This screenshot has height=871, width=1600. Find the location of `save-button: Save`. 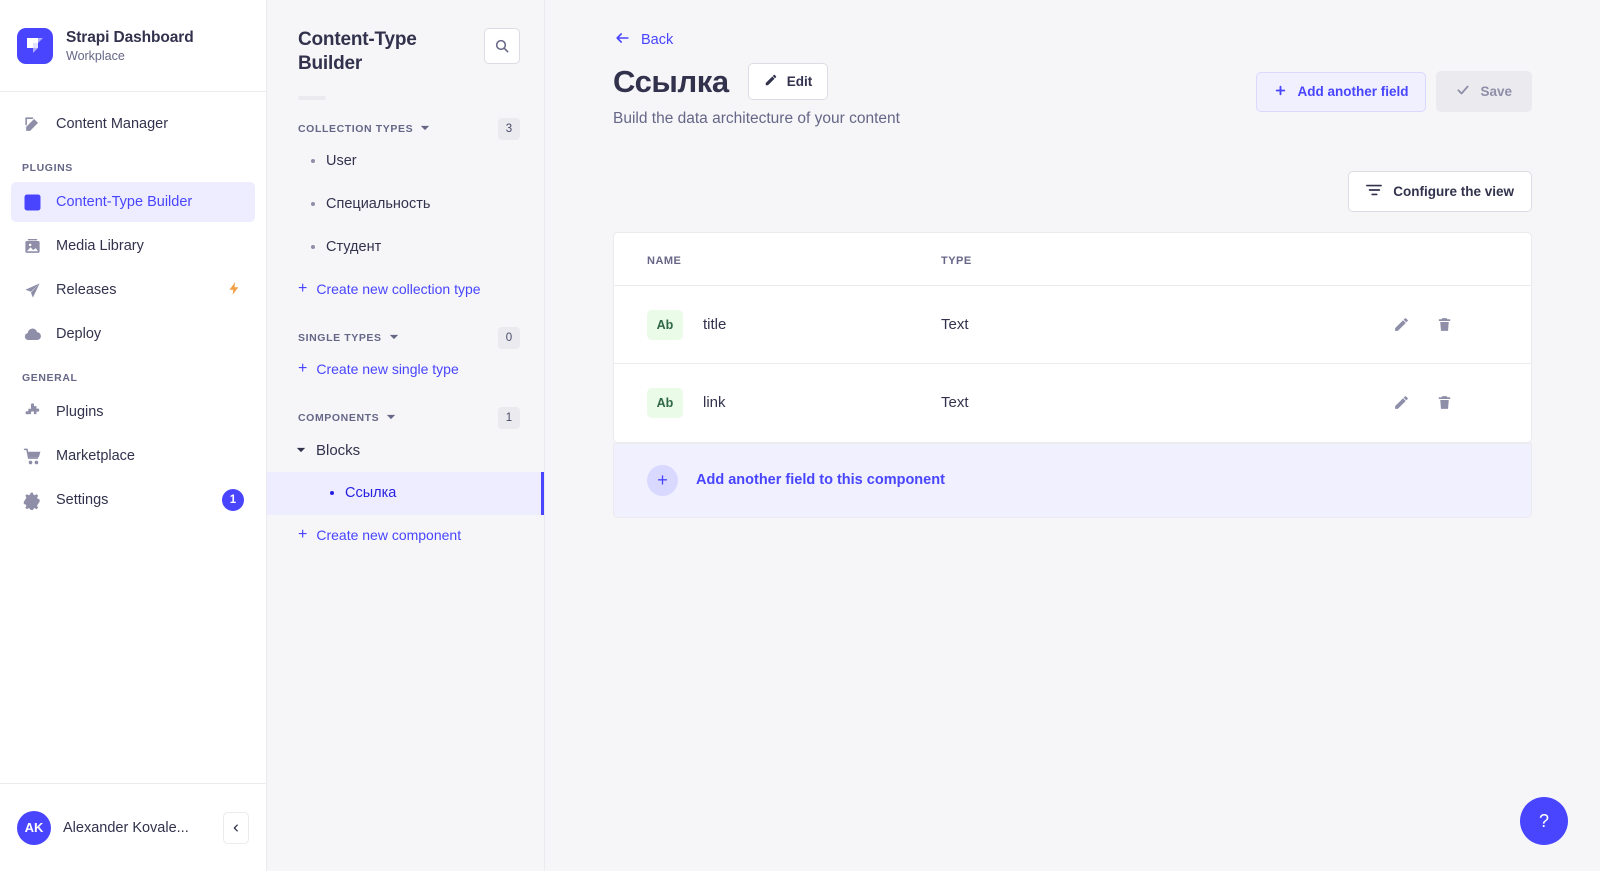

save-button: Save is located at coordinates (1484, 91).